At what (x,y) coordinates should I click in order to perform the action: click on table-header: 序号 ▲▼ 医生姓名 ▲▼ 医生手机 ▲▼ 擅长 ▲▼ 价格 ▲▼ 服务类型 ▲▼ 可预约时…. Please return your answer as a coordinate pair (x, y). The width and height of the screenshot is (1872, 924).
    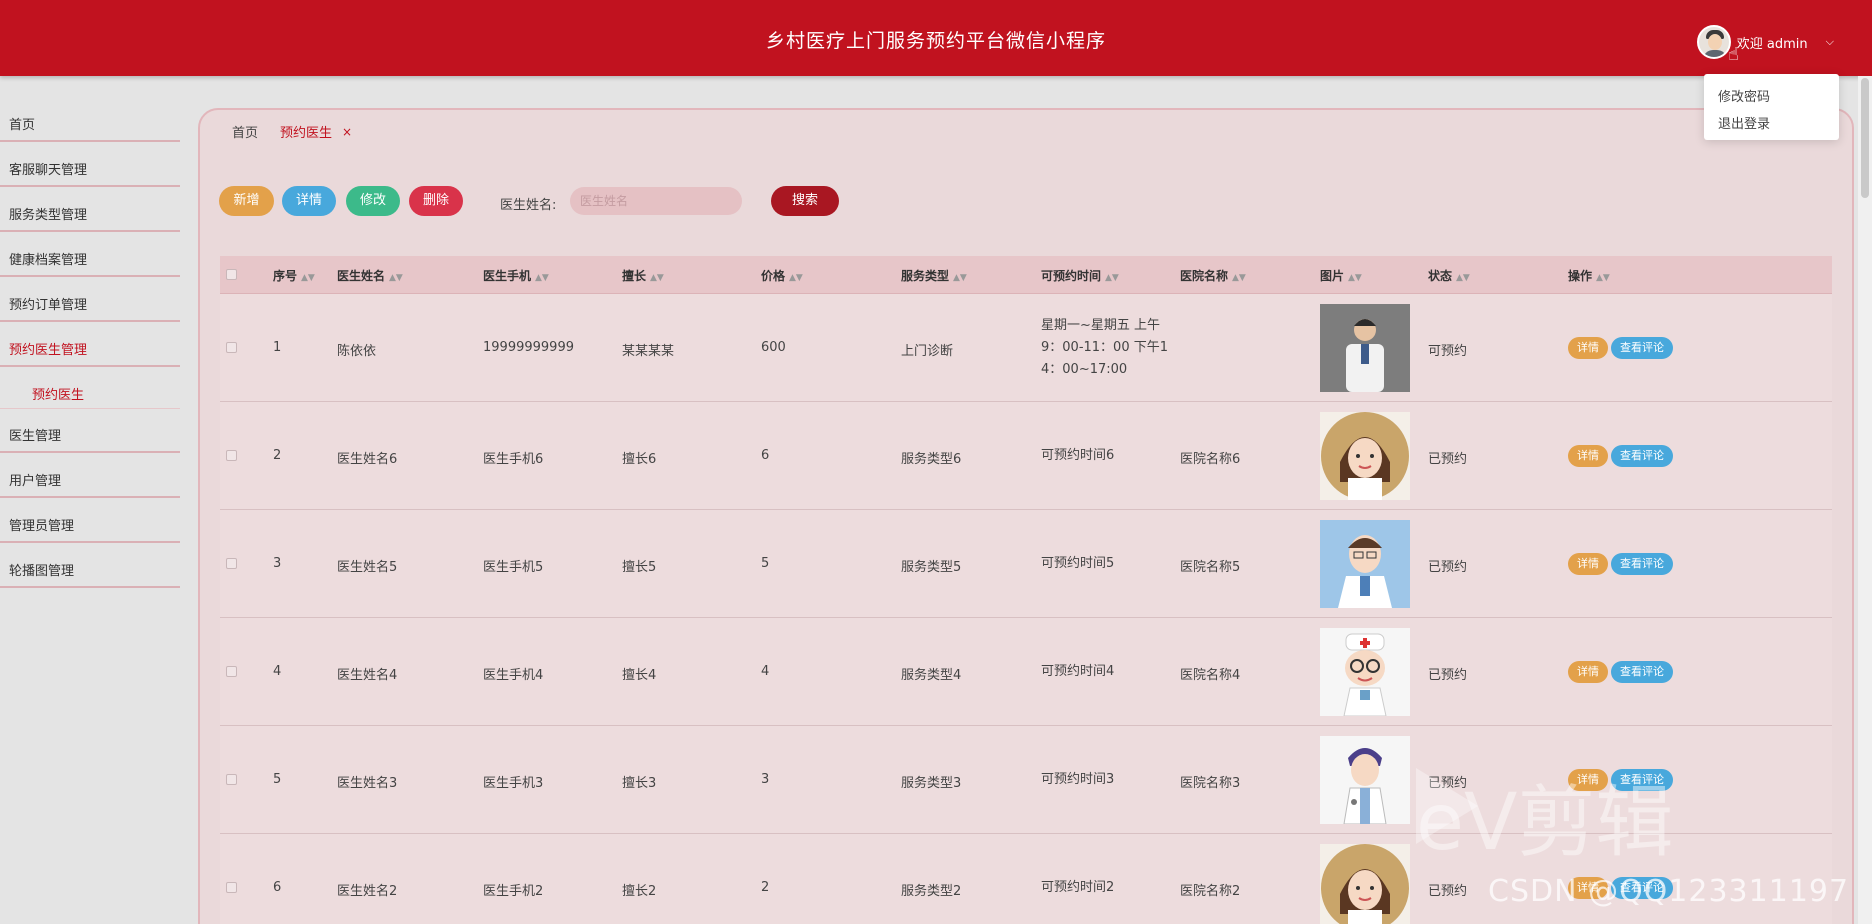
    Looking at the image, I should click on (1026, 275).